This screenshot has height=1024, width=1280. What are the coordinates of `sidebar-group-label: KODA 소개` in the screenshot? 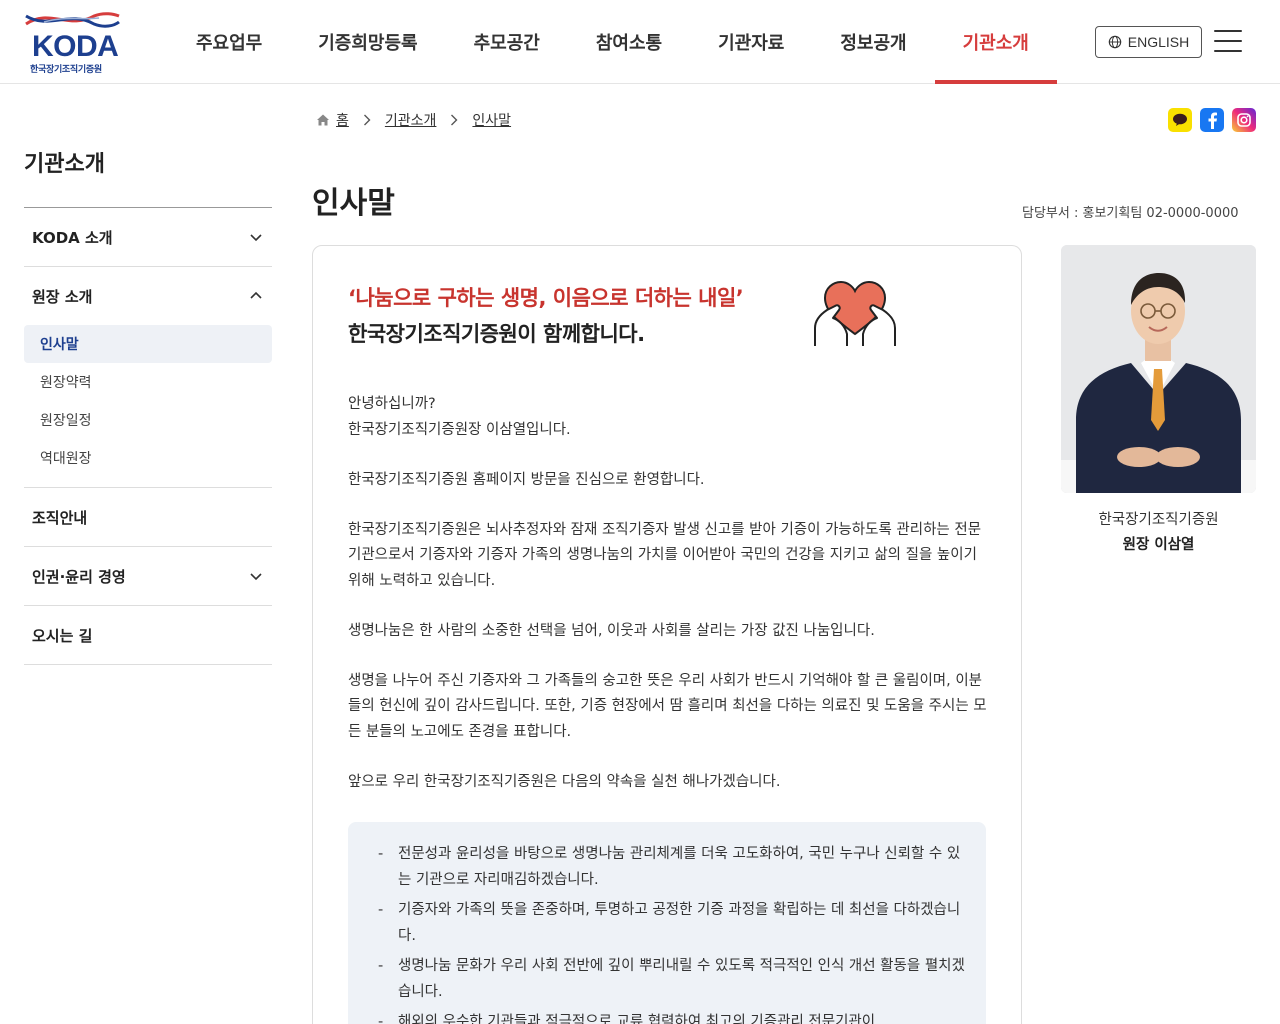 It's located at (72, 237).